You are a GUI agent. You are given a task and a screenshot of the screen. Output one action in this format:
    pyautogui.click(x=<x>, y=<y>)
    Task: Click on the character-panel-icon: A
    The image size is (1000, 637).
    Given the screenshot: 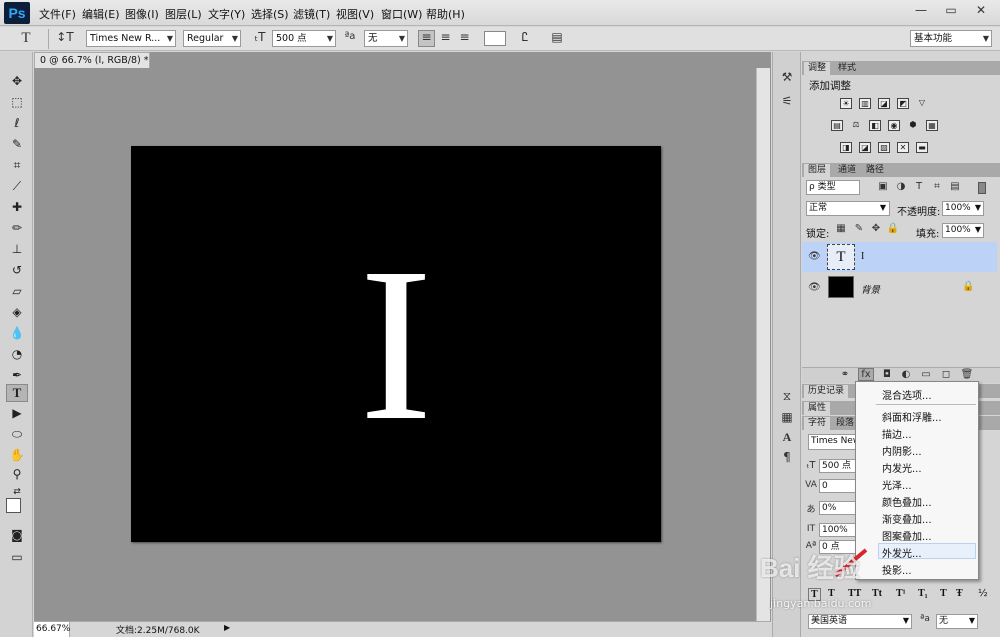 What is the action you would take?
    pyautogui.click(x=787, y=437)
    